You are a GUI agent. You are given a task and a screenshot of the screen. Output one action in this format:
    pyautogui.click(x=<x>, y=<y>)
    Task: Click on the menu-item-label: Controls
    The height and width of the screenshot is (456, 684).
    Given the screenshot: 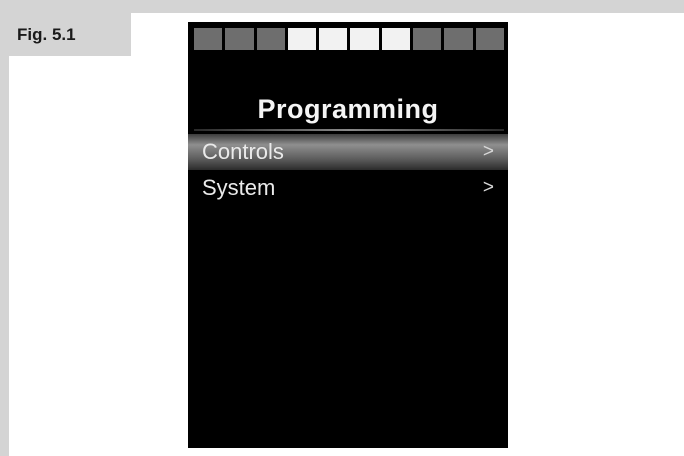 What is the action you would take?
    pyautogui.click(x=243, y=151)
    